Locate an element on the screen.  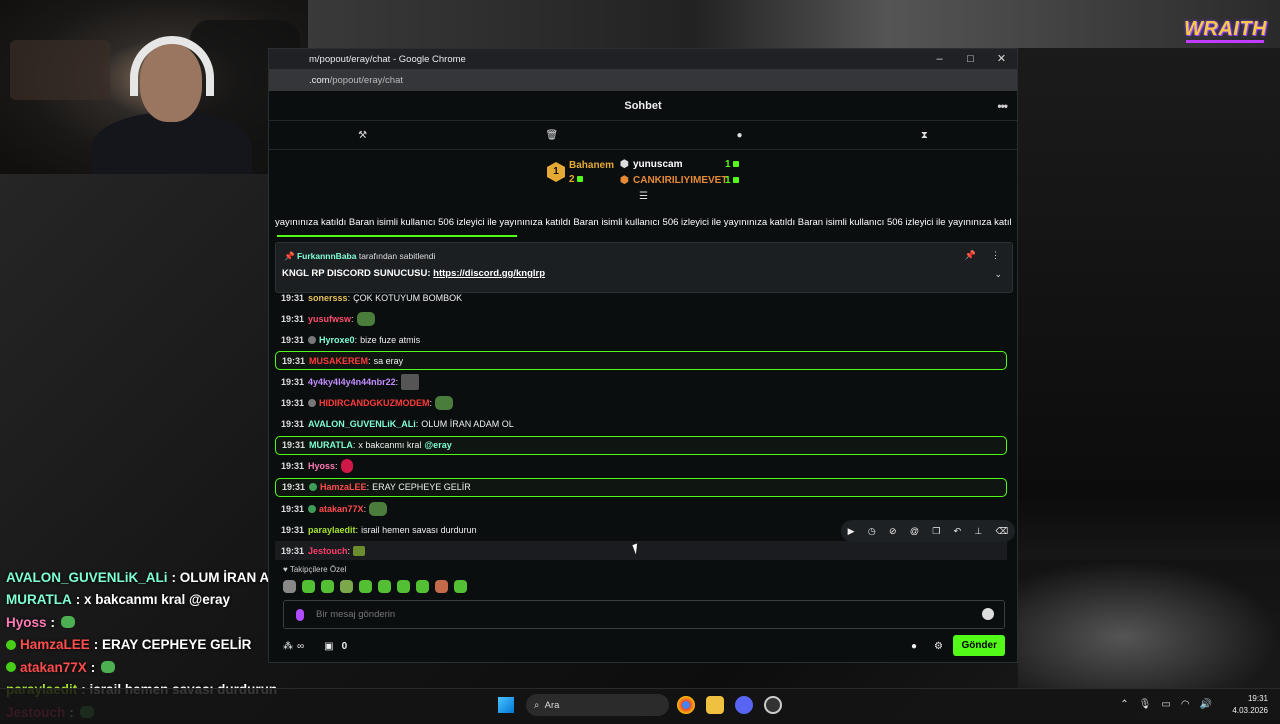
chest-icon: ▣ is located at coordinates (328, 646).